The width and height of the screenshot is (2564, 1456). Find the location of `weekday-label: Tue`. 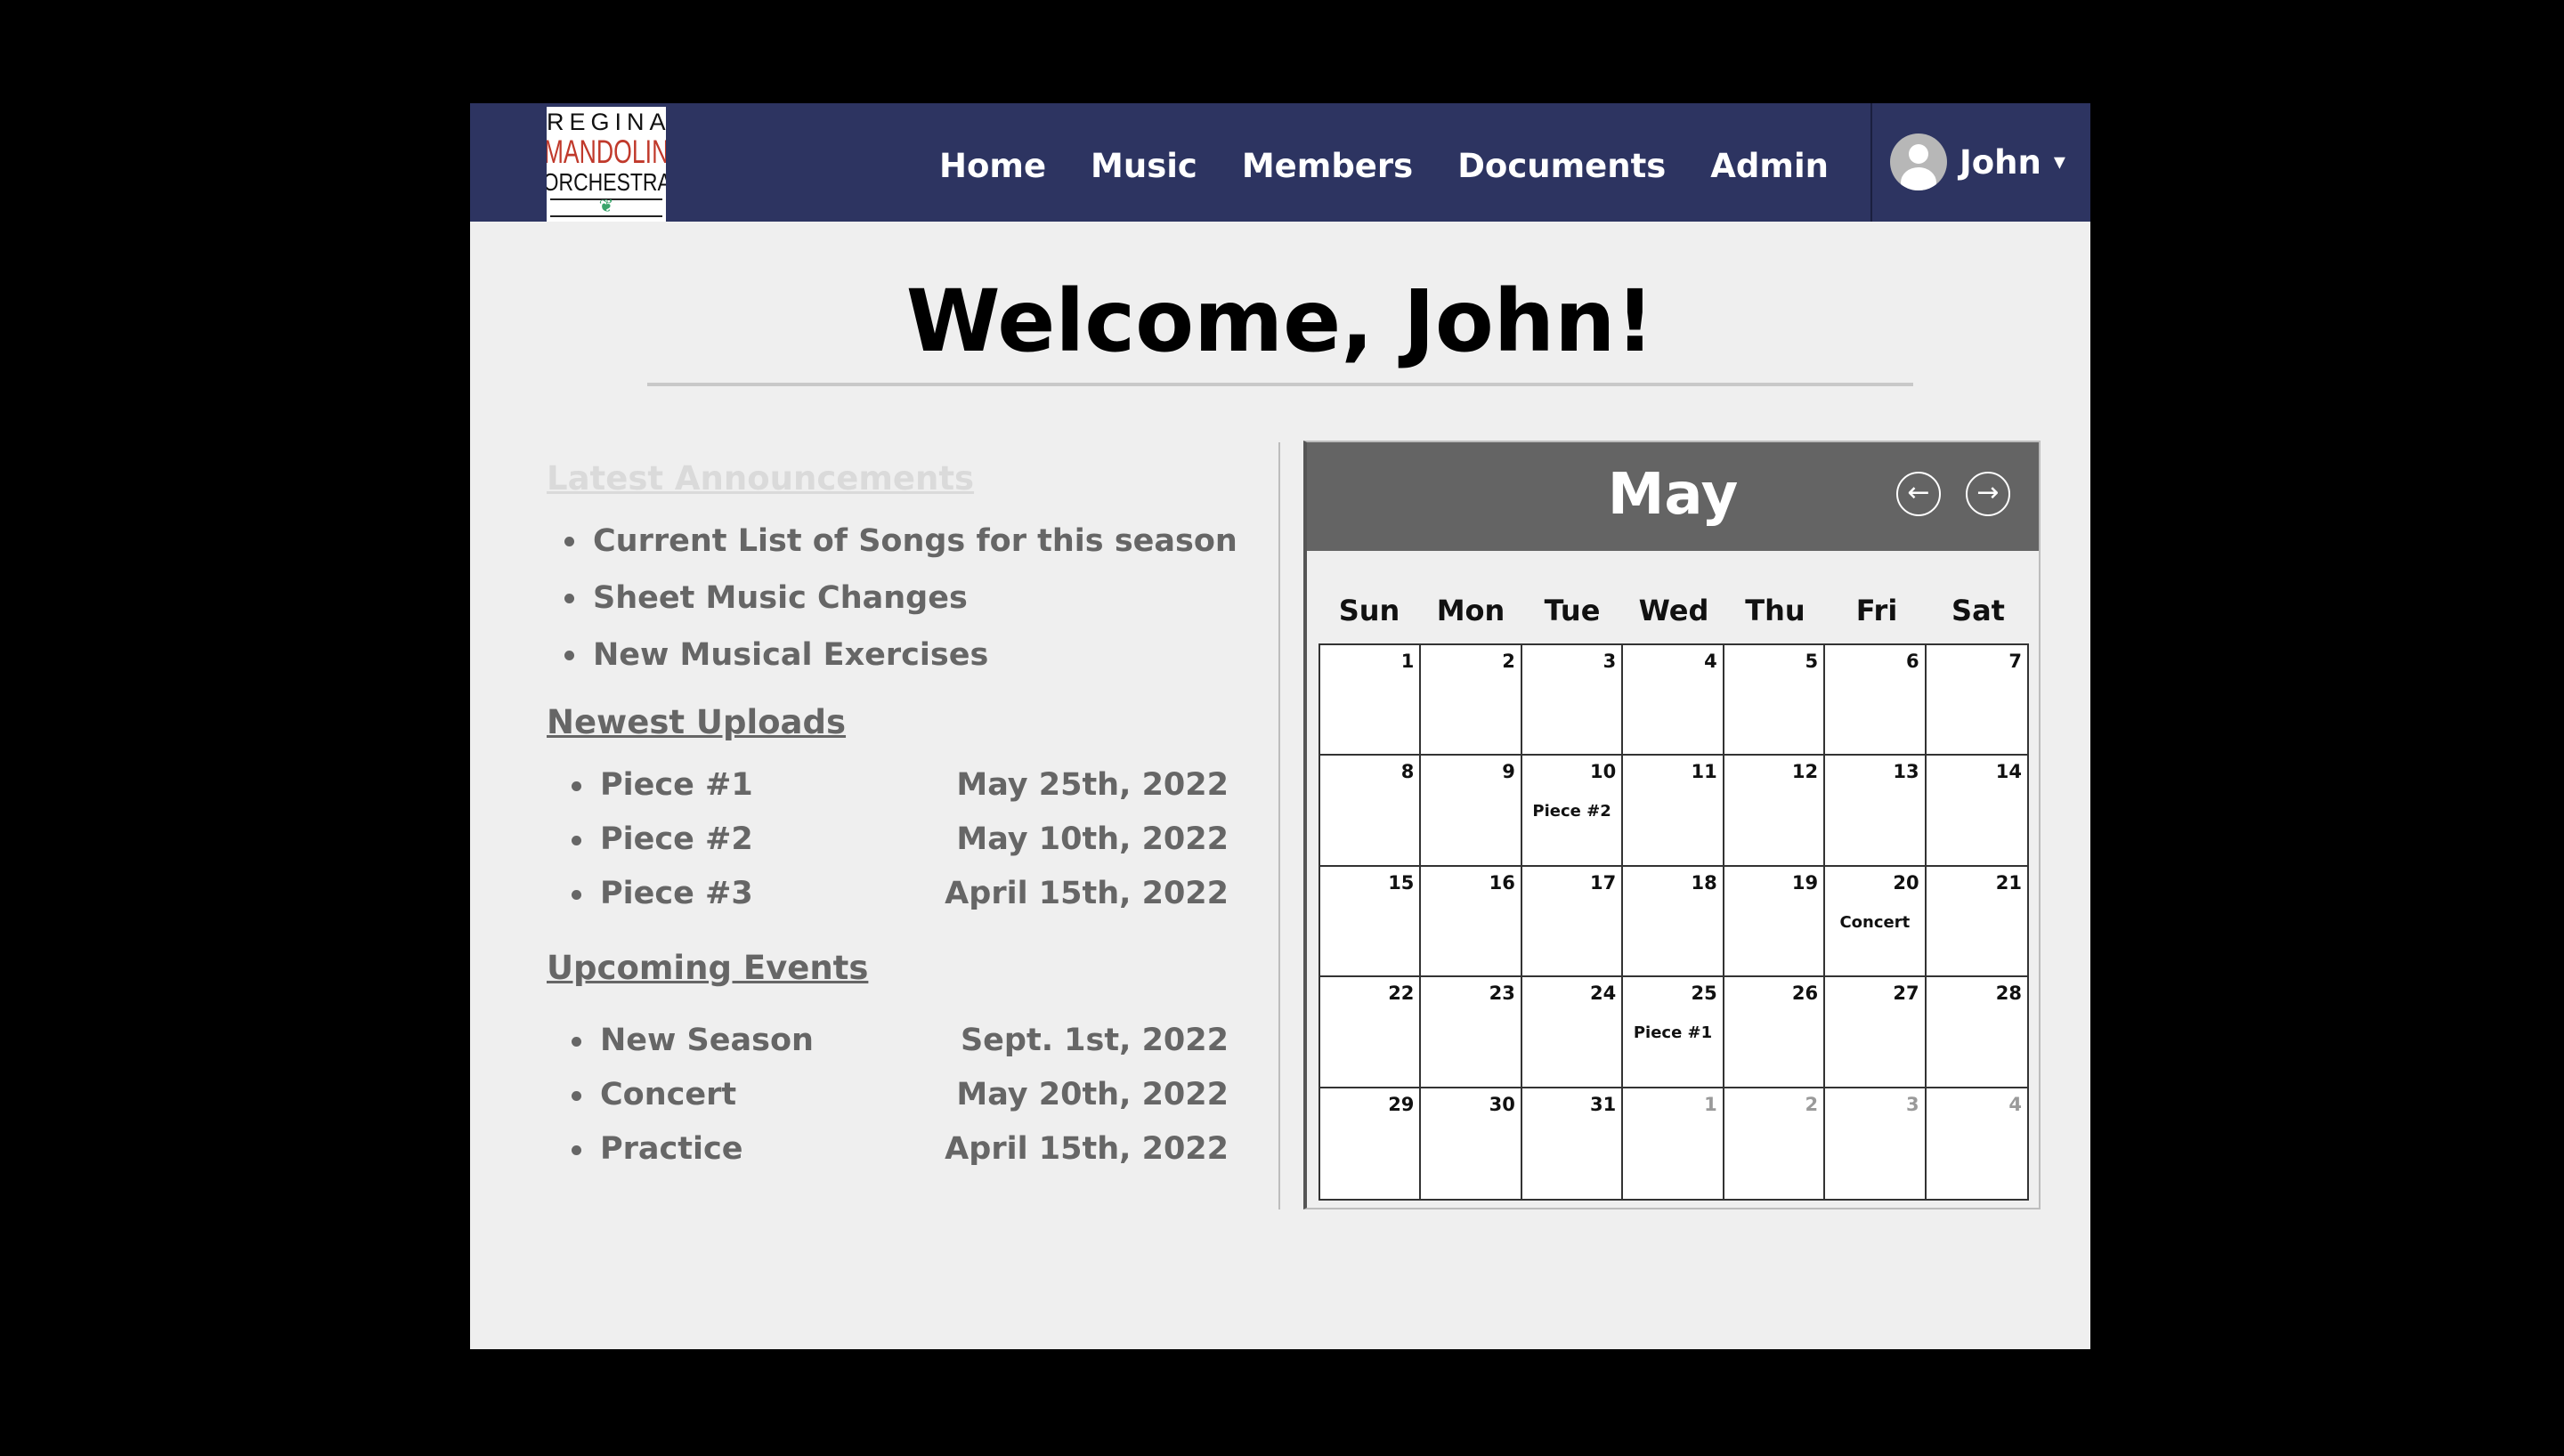

weekday-label: Tue is located at coordinates (1572, 610).